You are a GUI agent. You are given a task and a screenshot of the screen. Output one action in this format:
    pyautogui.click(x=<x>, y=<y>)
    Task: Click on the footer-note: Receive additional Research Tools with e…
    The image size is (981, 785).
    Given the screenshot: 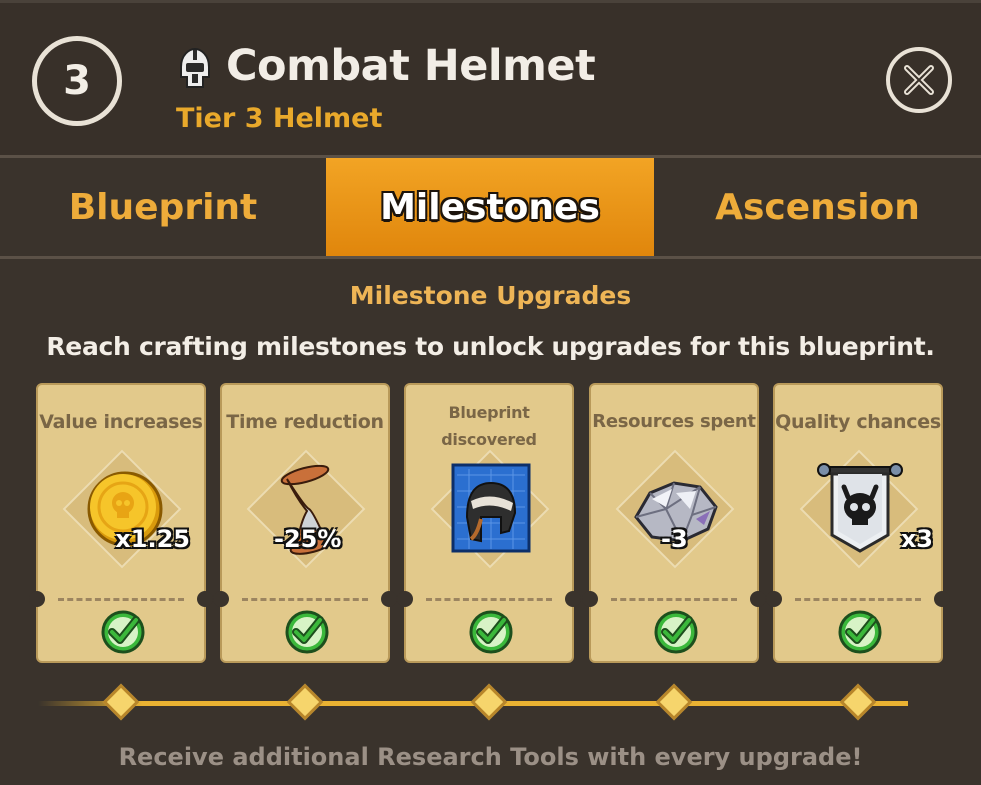 What is the action you would take?
    pyautogui.click(x=490, y=757)
    